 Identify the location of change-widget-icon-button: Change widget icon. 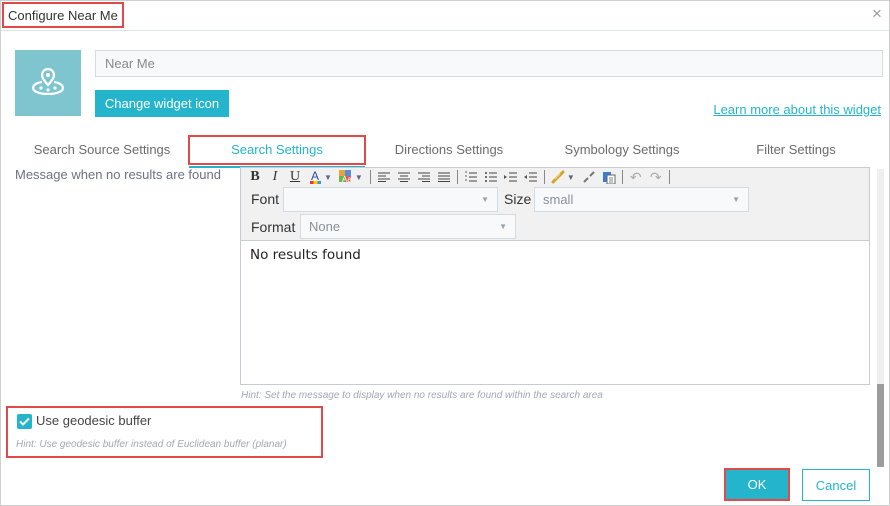
(162, 103).